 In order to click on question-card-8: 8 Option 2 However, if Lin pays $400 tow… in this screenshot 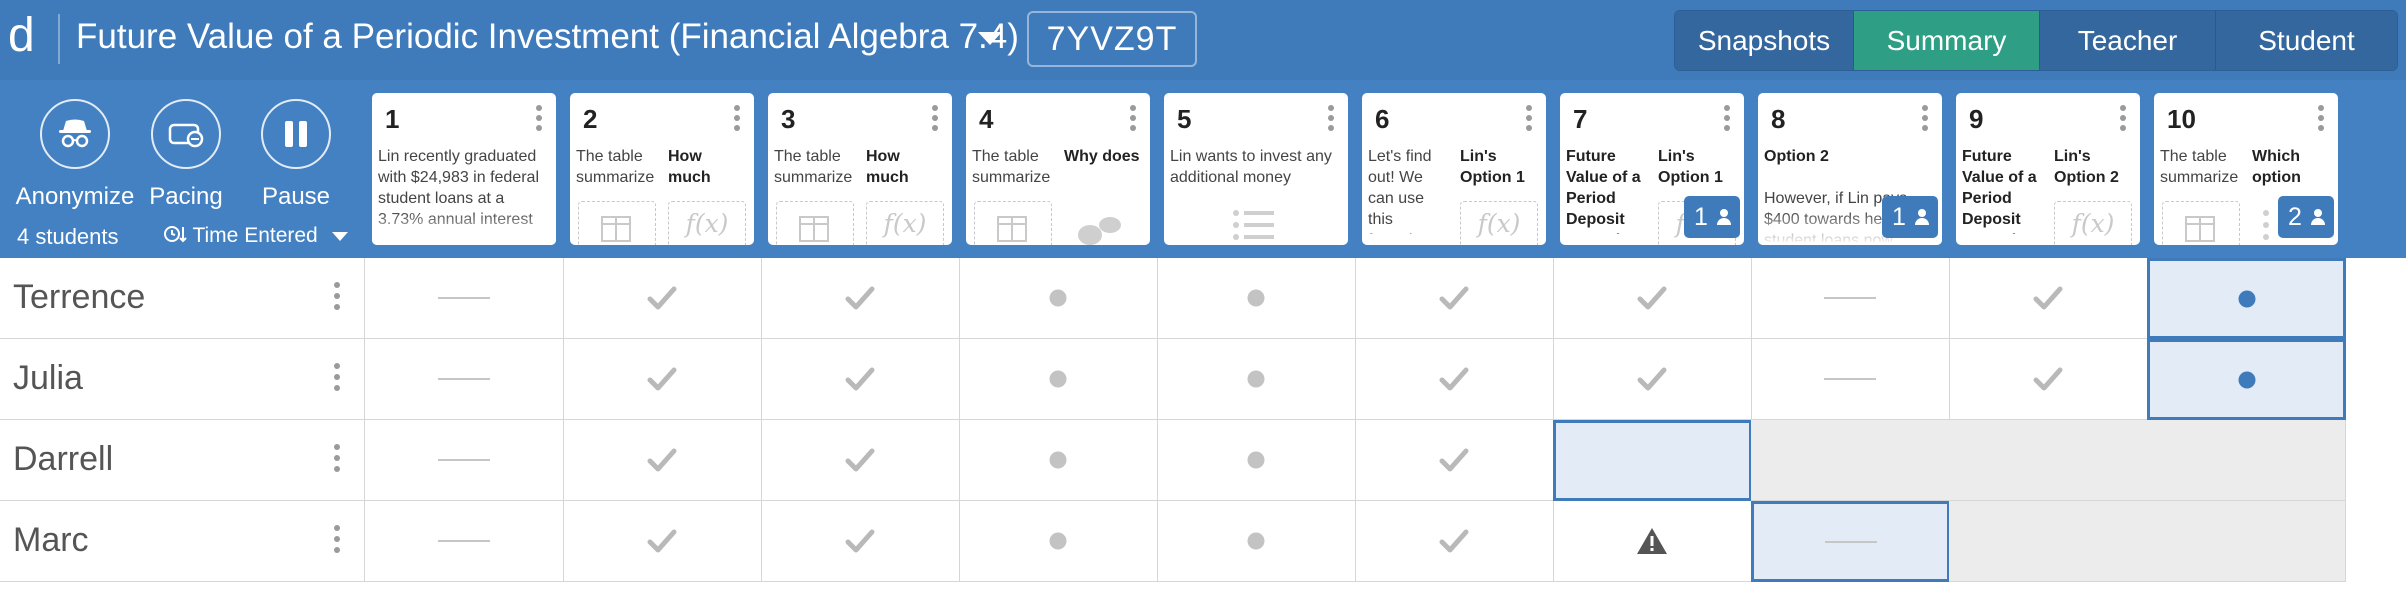, I will do `click(1850, 169)`.